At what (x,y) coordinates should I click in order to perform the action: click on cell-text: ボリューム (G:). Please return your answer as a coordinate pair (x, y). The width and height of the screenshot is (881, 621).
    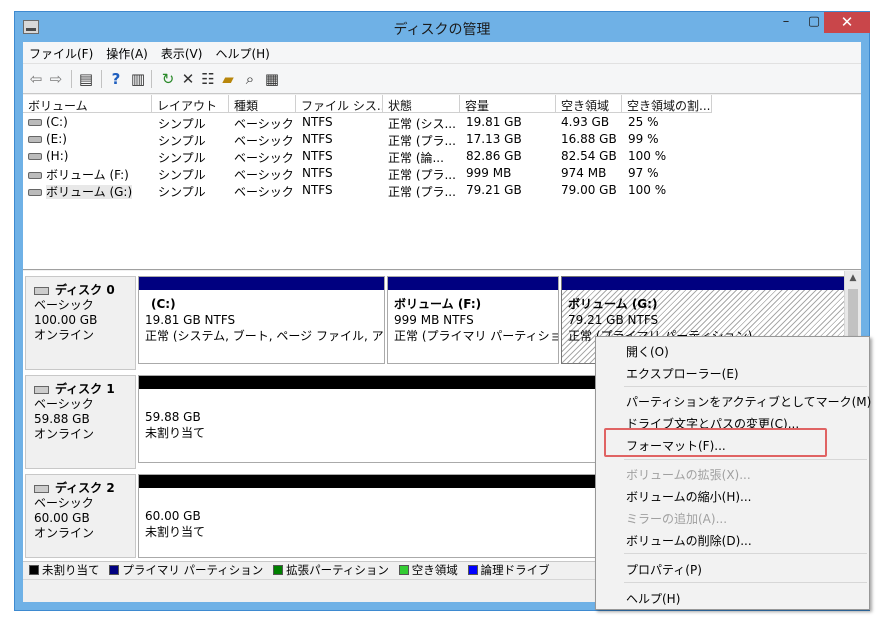
    Looking at the image, I should click on (89, 192).